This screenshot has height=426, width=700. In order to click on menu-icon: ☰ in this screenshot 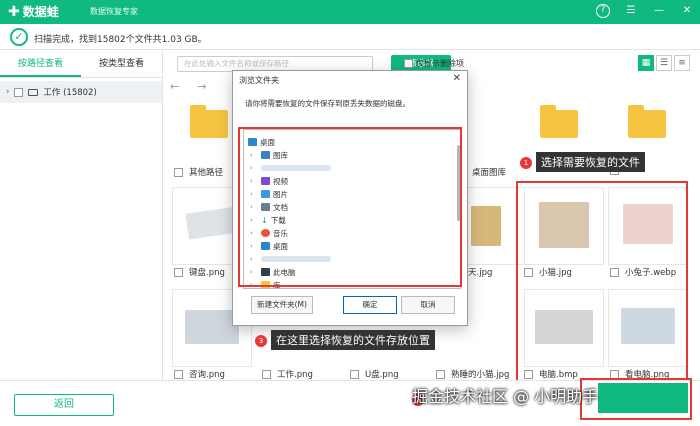, I will do `click(631, 11)`.